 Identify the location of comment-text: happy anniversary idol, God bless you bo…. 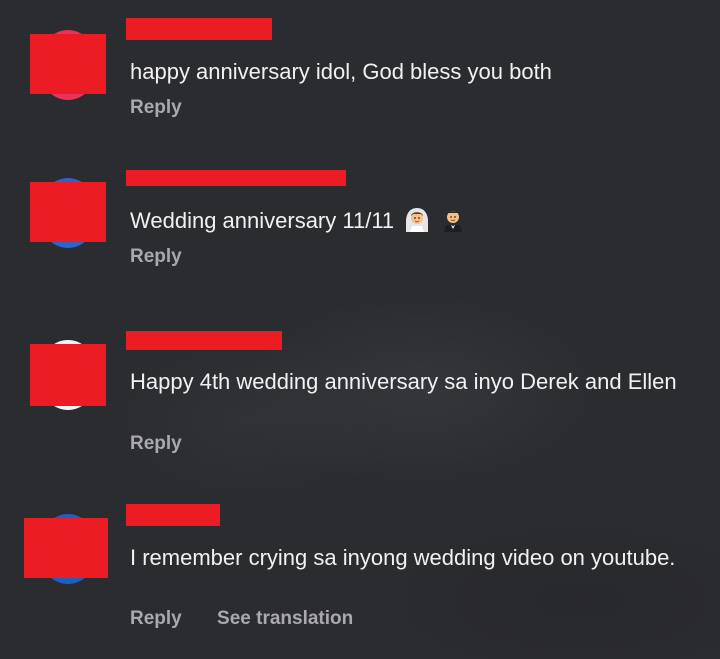
(415, 71).